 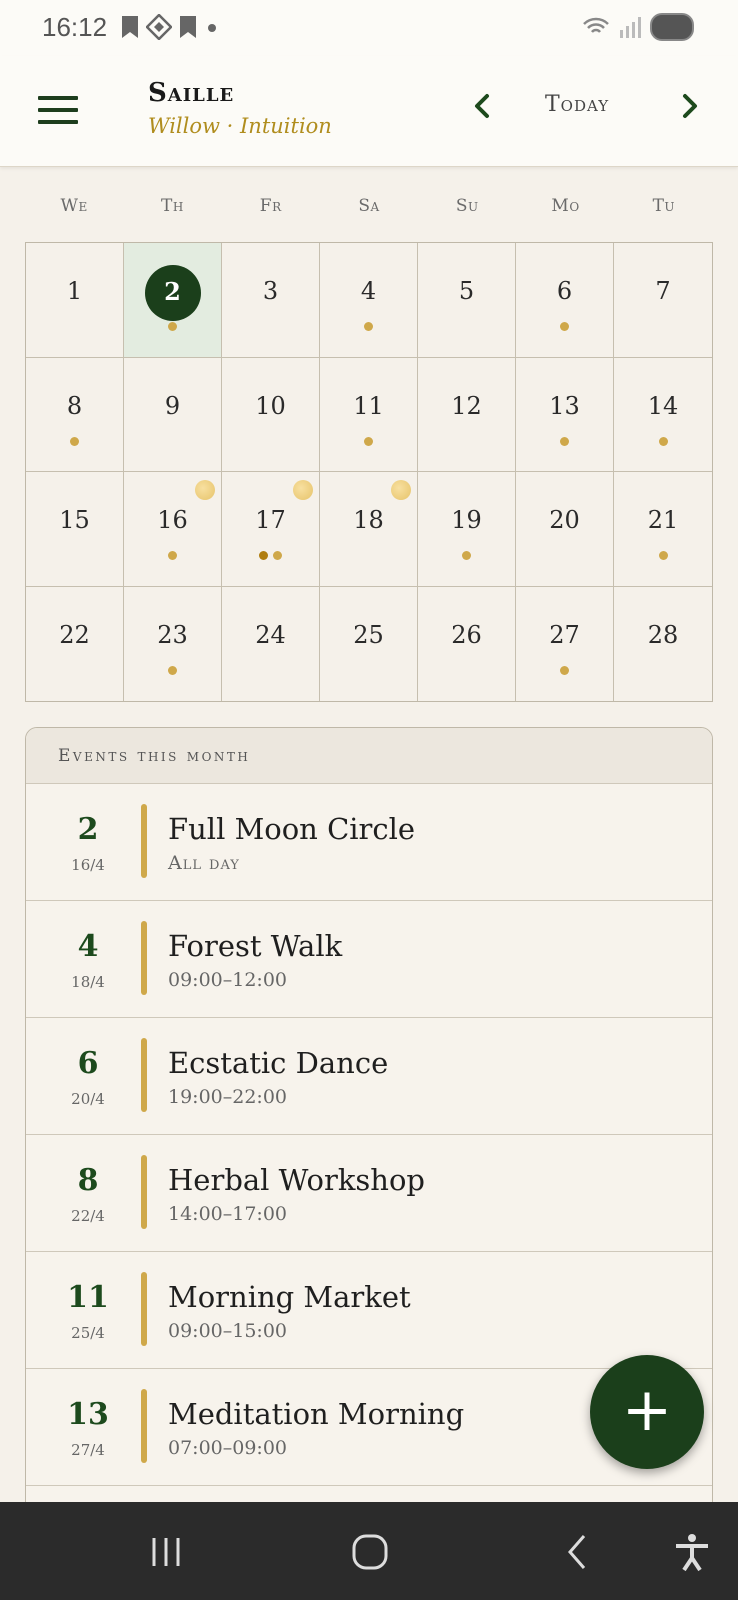 I want to click on battery-icon, so click(x=672, y=27).